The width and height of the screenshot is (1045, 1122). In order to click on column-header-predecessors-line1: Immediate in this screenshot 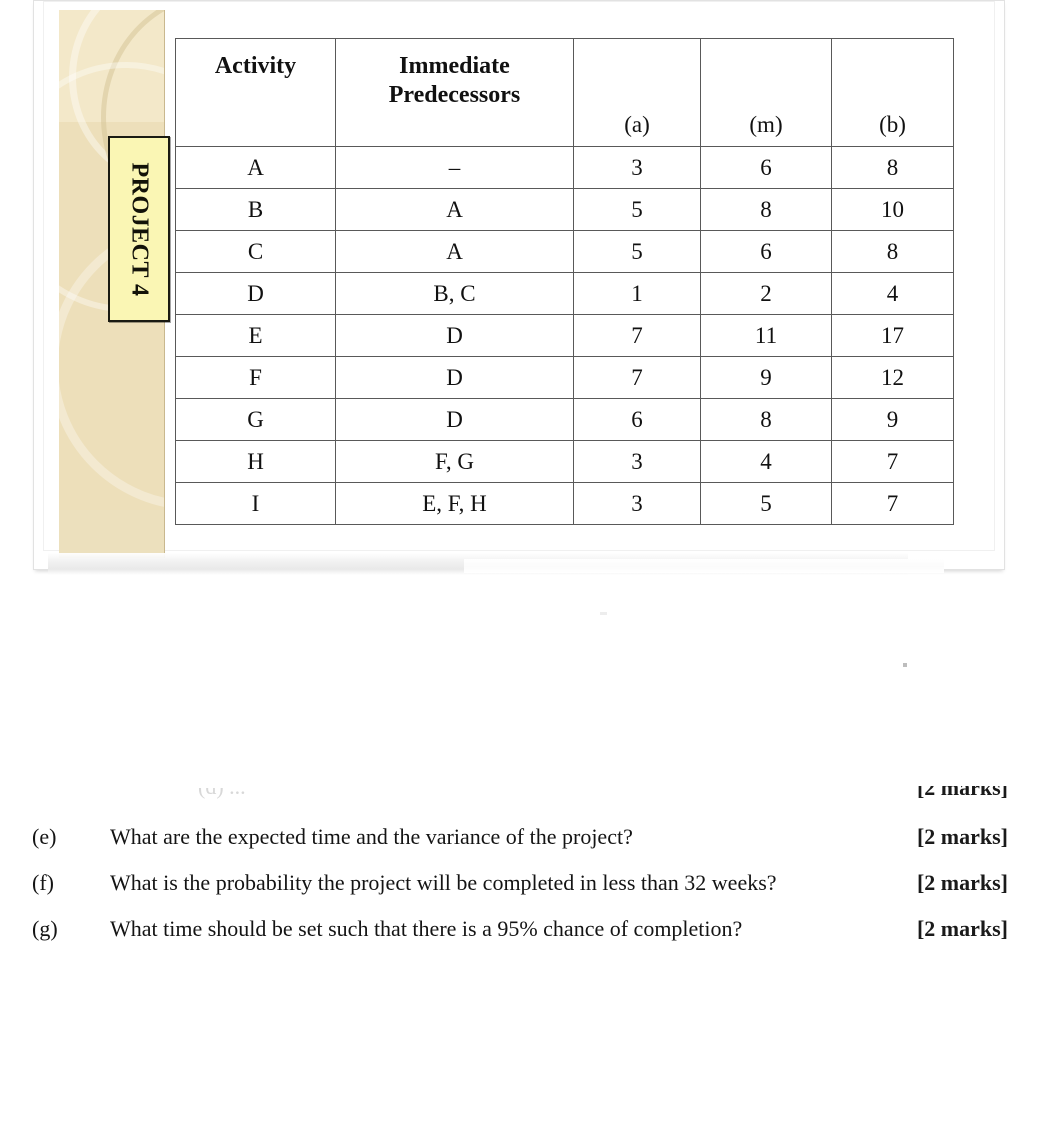, I will do `click(454, 66)`.